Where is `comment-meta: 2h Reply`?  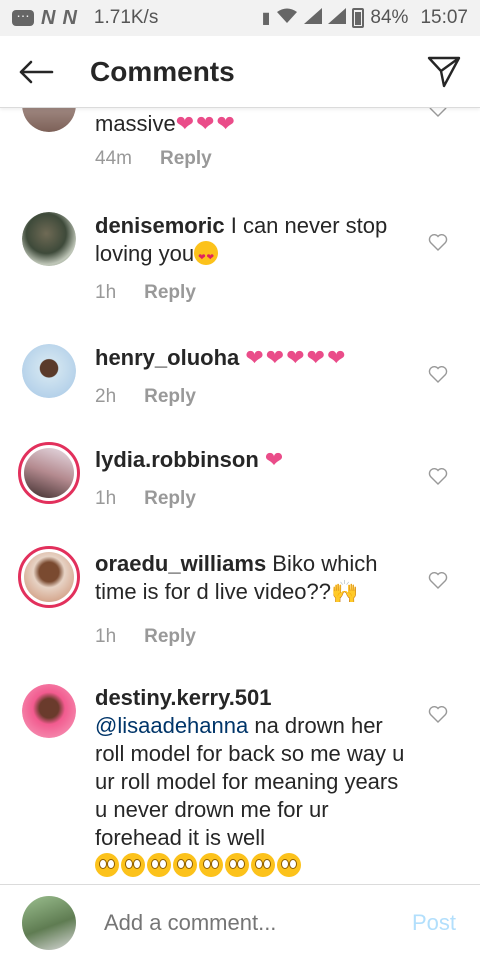 comment-meta: 2h Reply is located at coordinates (145, 397).